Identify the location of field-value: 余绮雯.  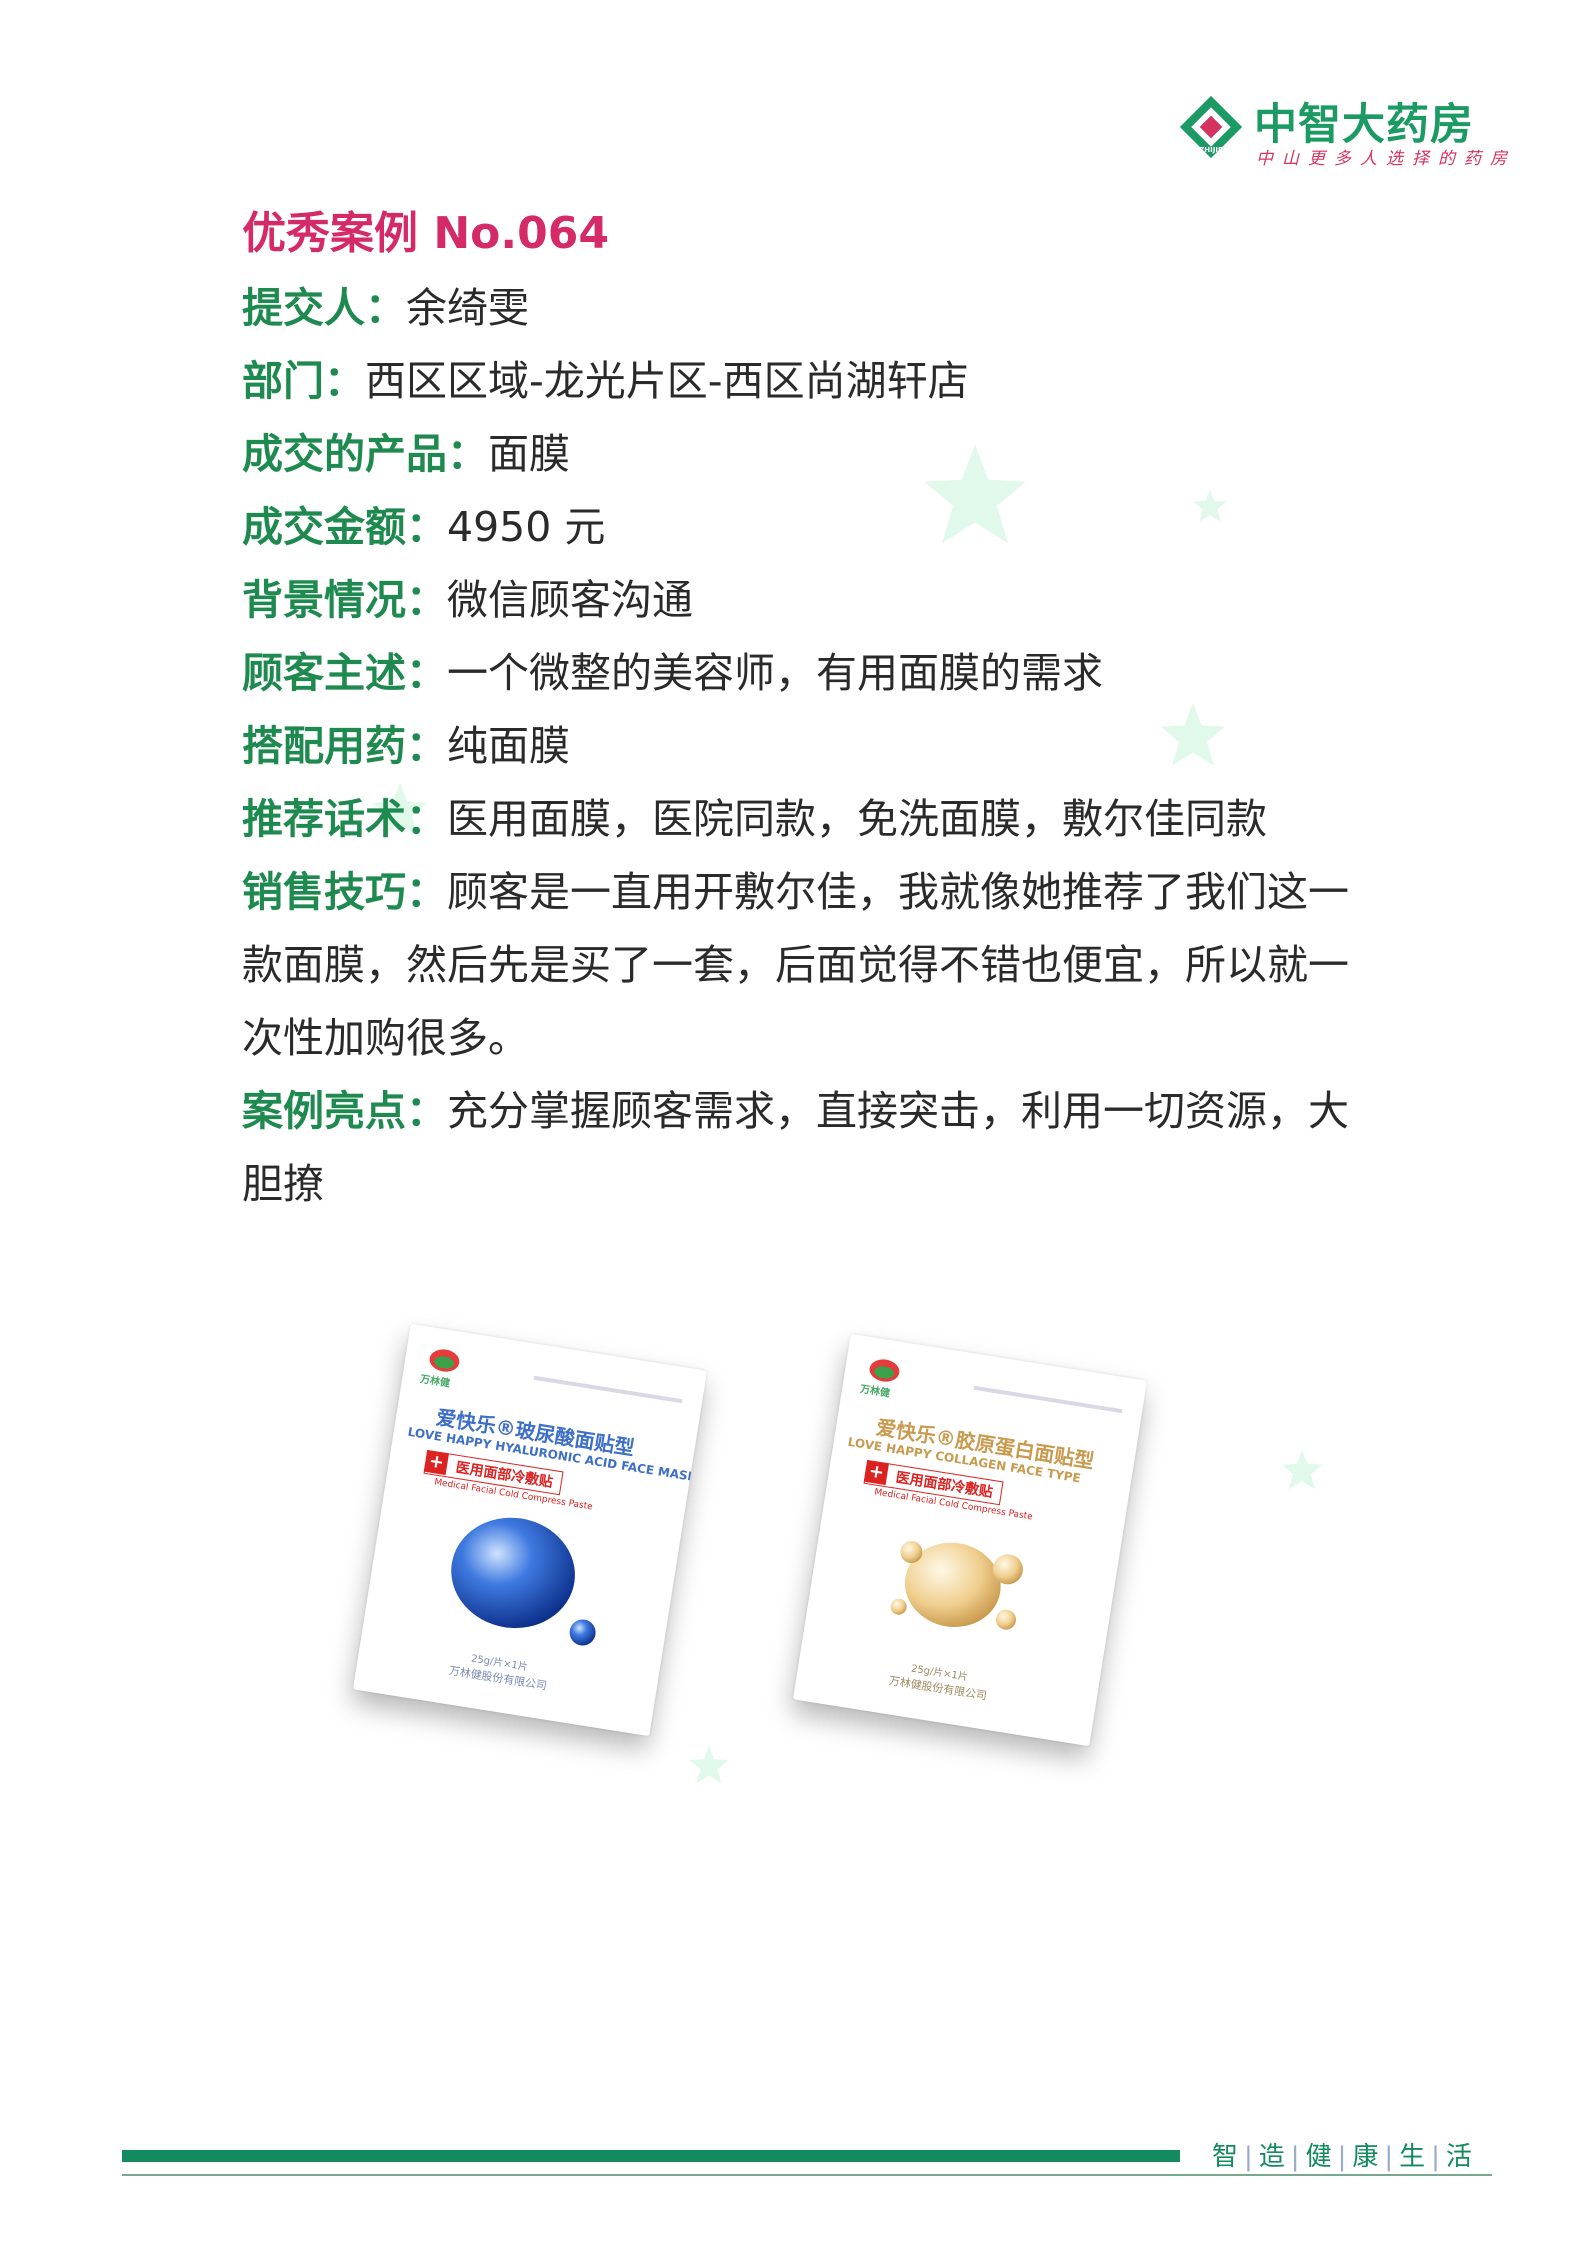
(467, 308).